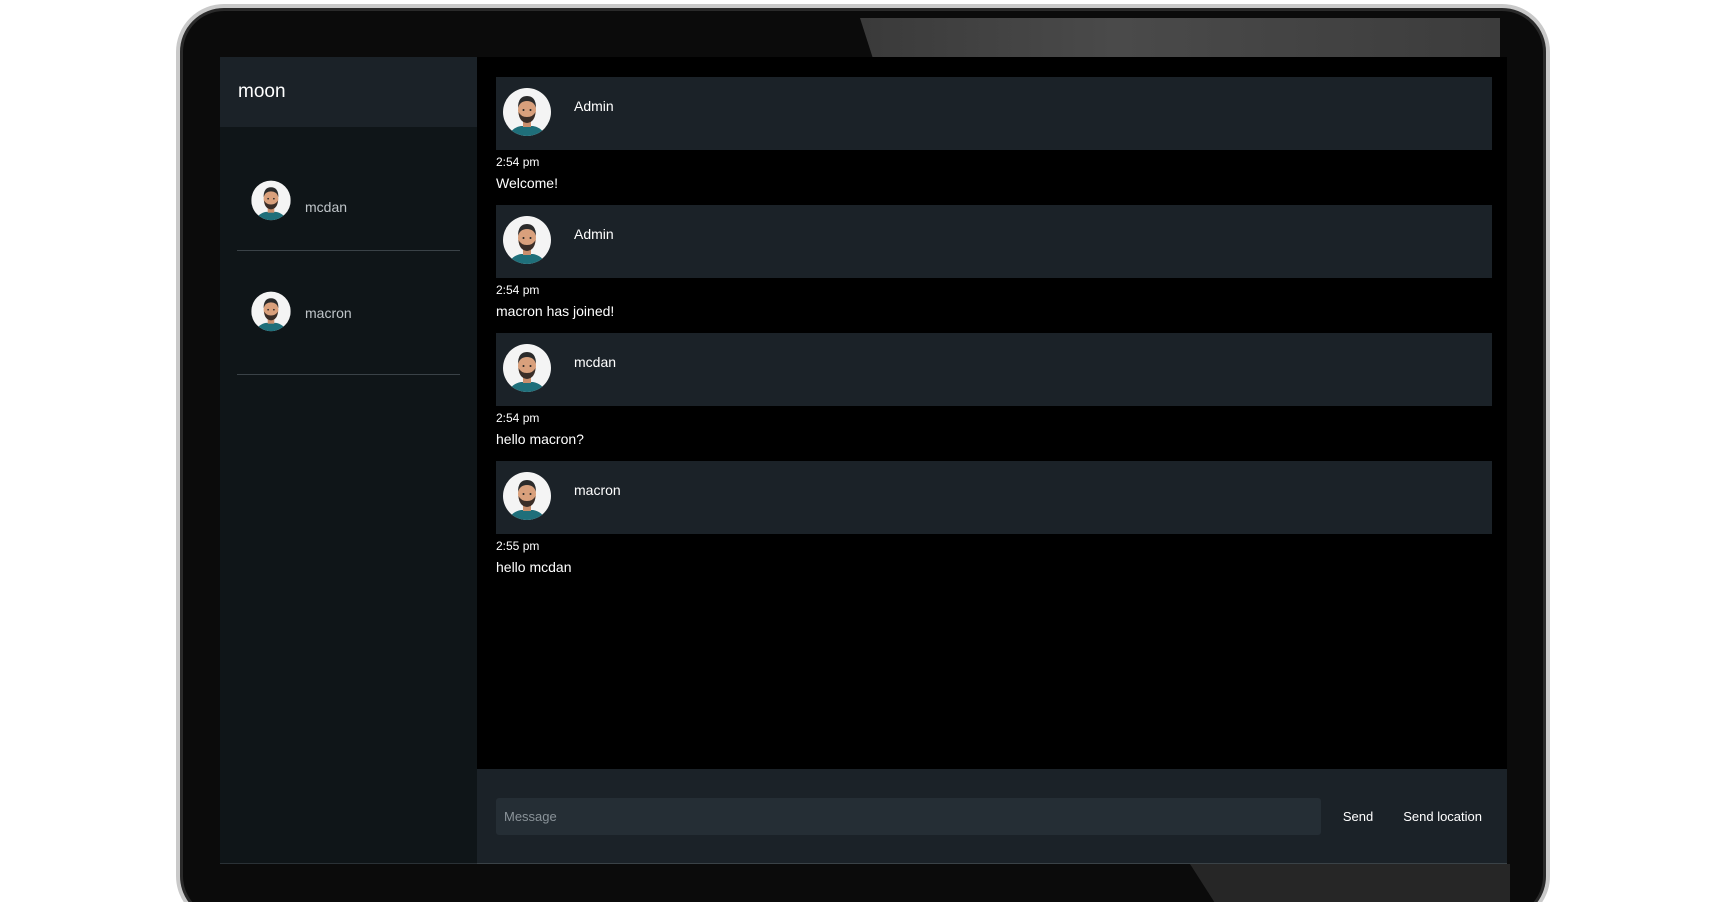 The image size is (1720, 902). What do you see at coordinates (534, 567) in the screenshot?
I see `message-text: hello mcdan` at bounding box center [534, 567].